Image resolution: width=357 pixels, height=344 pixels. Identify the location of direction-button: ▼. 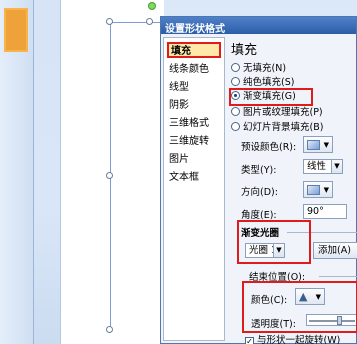
(318, 189).